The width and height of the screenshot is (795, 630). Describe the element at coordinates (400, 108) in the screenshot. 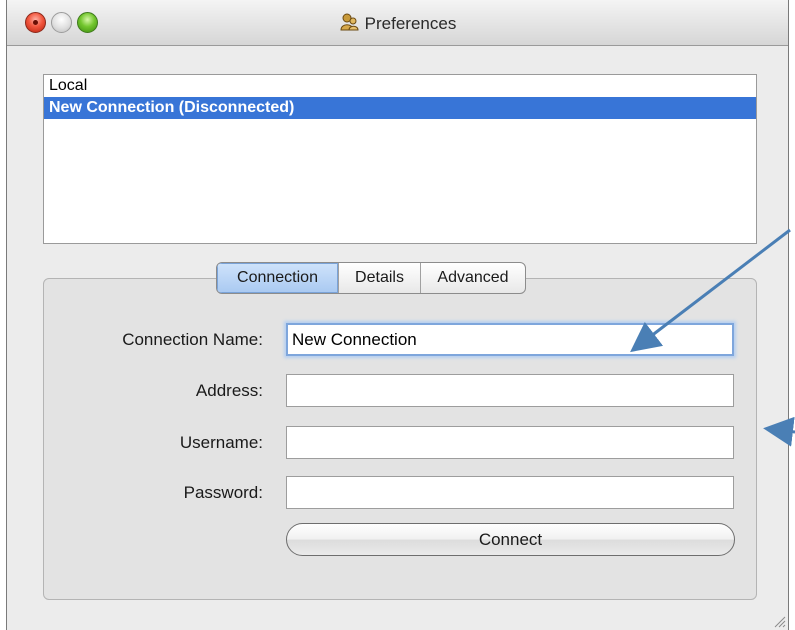

I see `list-item: New Connection (Disconnected)` at that location.